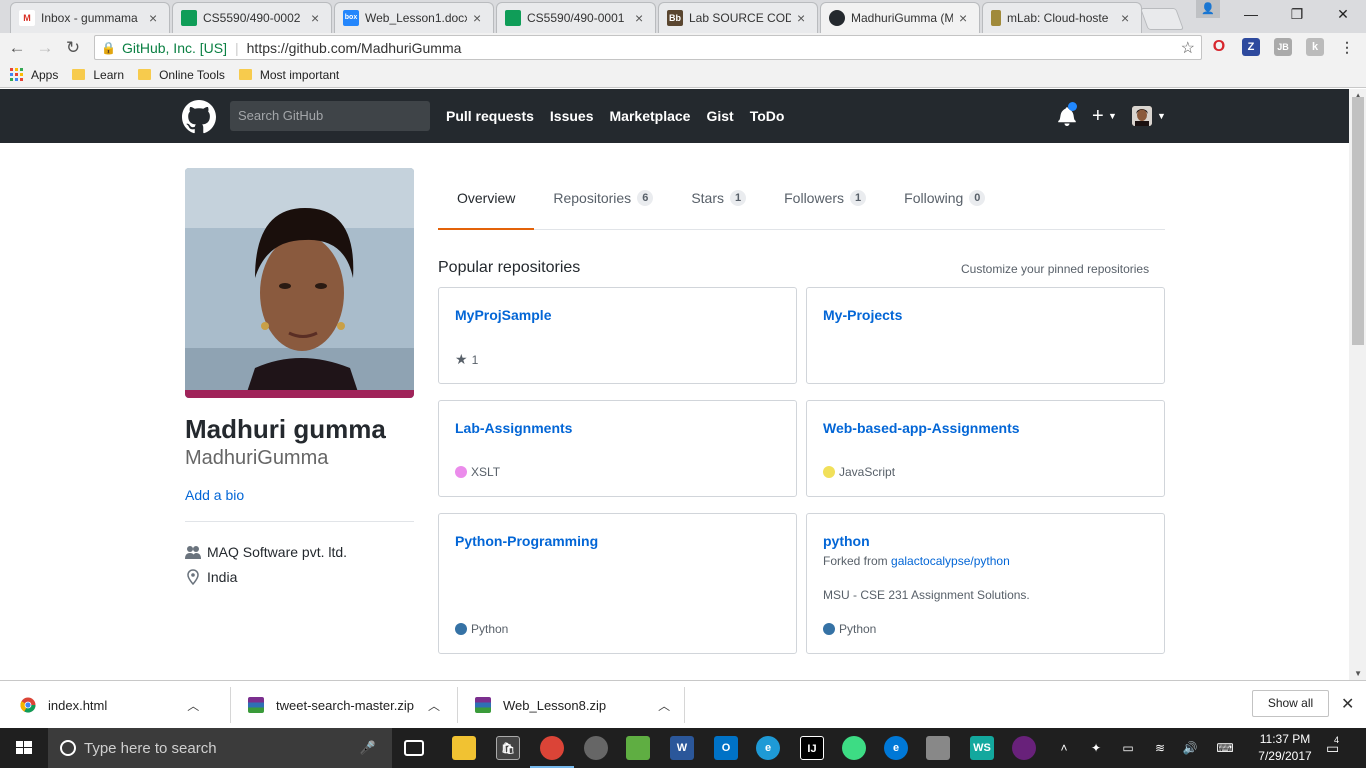 The image size is (1366, 771). Describe the element at coordinates (214, 495) in the screenshot. I see `add-bio-link: Add a bio` at that location.